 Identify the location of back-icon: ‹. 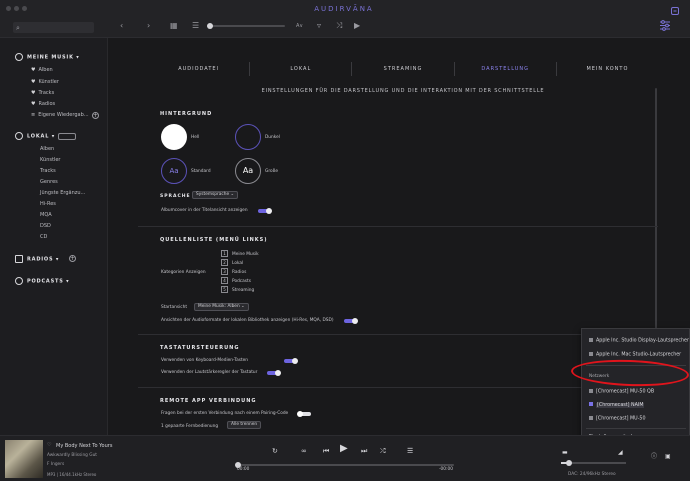
(121, 26).